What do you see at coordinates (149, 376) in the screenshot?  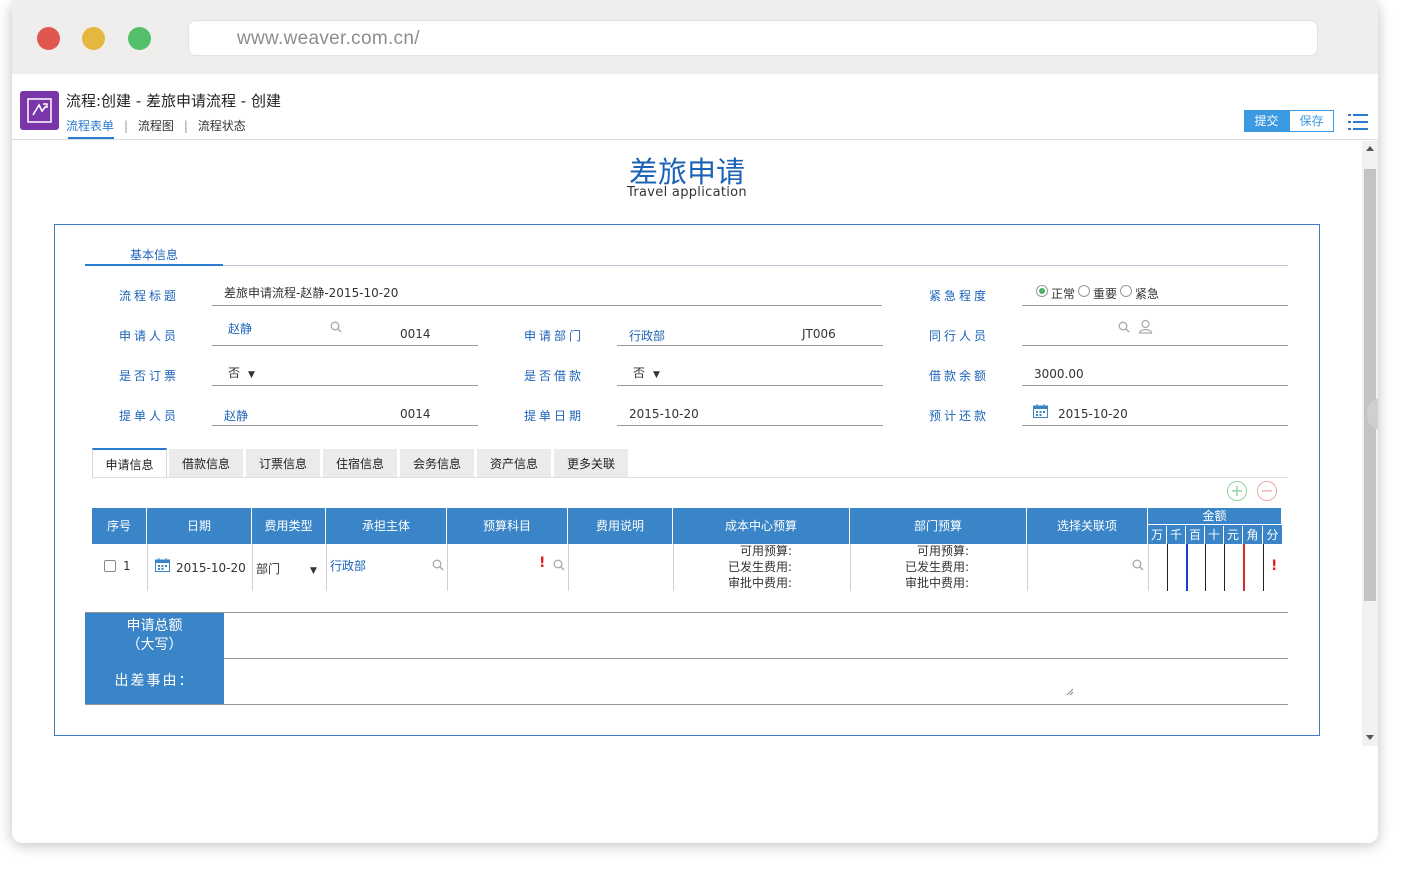 I see `ticket-label: 是否订票` at bounding box center [149, 376].